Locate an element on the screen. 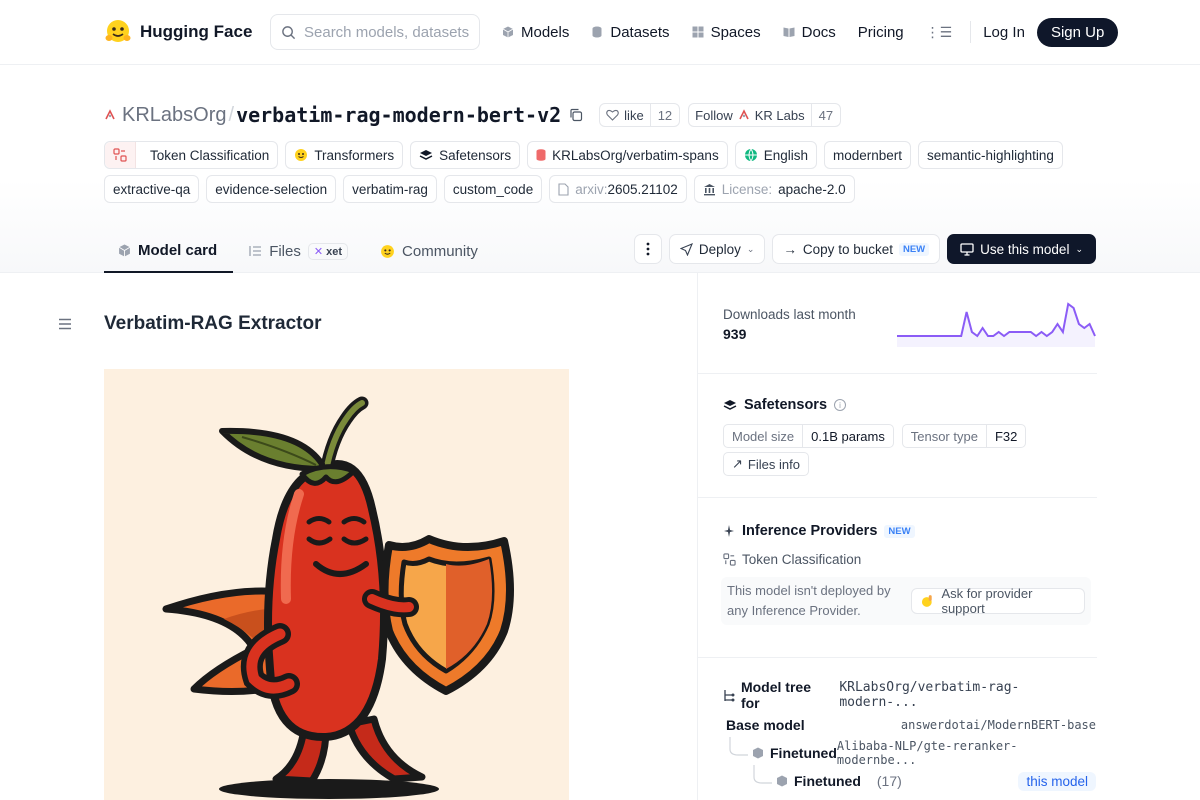 The image size is (1200, 800). nav-docs: Docs is located at coordinates (809, 32).